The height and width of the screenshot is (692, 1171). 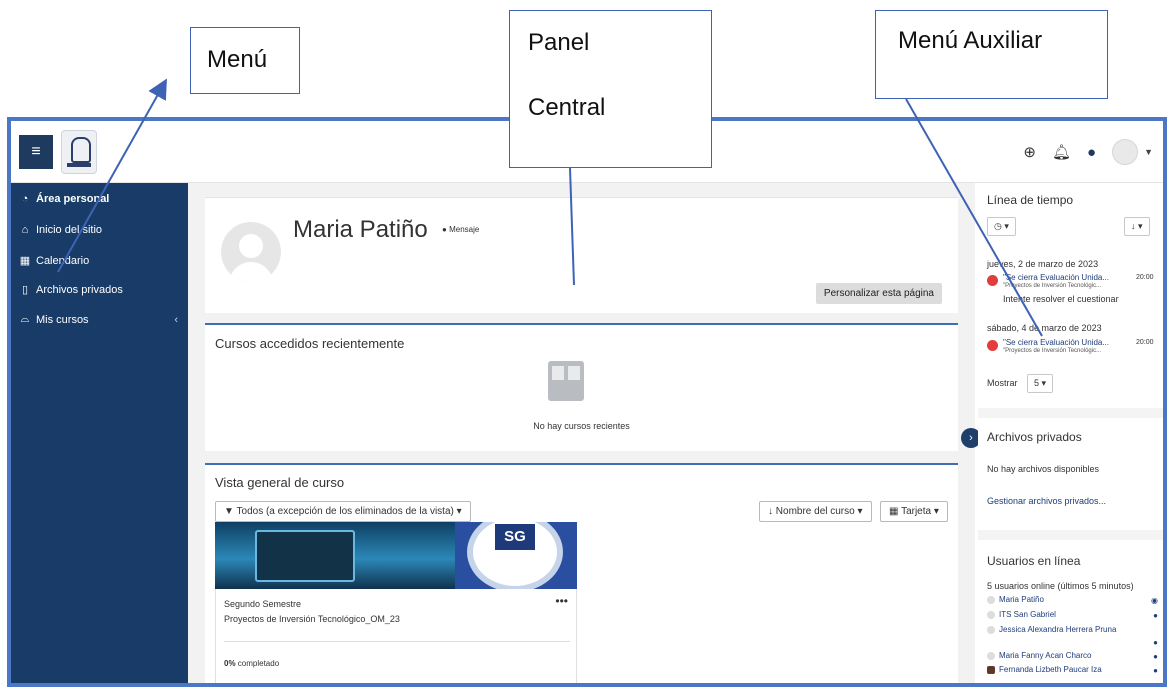 What do you see at coordinates (1027, 614) in the screenshot?
I see `online-user-name: ITS San Gabriel` at bounding box center [1027, 614].